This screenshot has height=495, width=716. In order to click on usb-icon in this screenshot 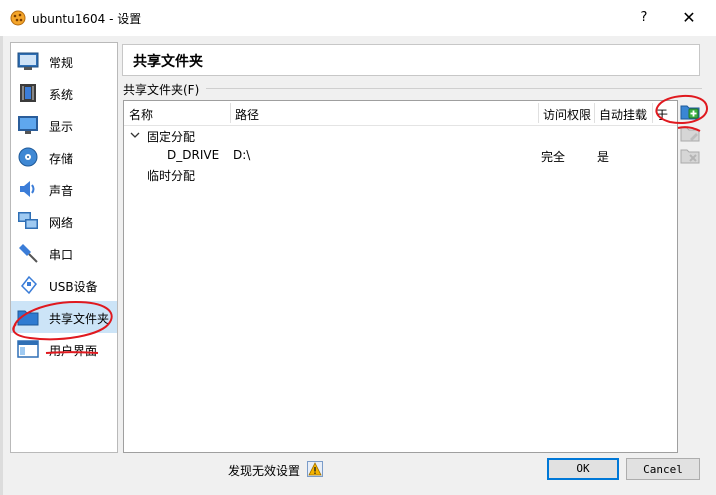, I will do `click(29, 285)`.